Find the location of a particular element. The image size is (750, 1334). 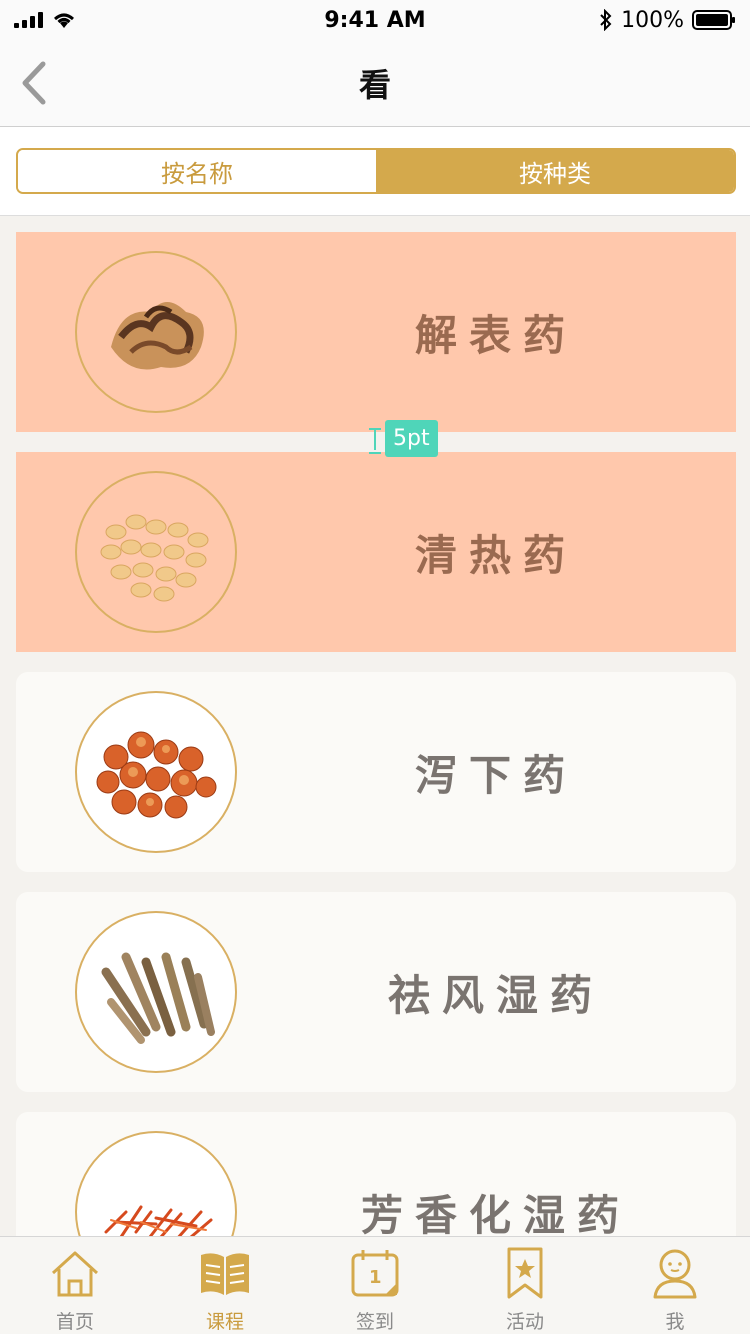

wifi-icon is located at coordinates (64, 20).